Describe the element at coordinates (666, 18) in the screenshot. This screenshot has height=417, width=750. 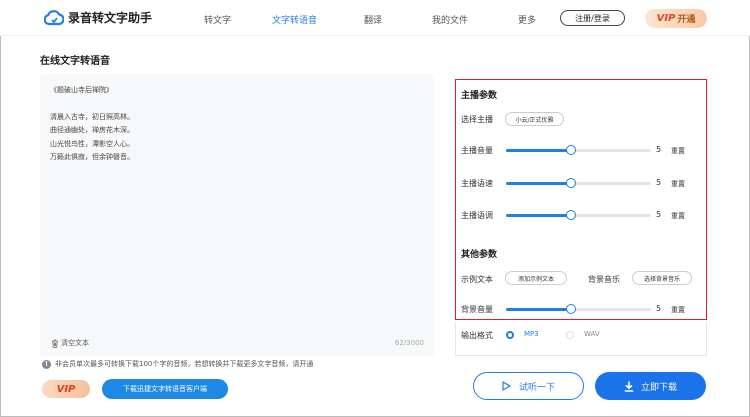
I see `vip-open-logo: VIP` at that location.